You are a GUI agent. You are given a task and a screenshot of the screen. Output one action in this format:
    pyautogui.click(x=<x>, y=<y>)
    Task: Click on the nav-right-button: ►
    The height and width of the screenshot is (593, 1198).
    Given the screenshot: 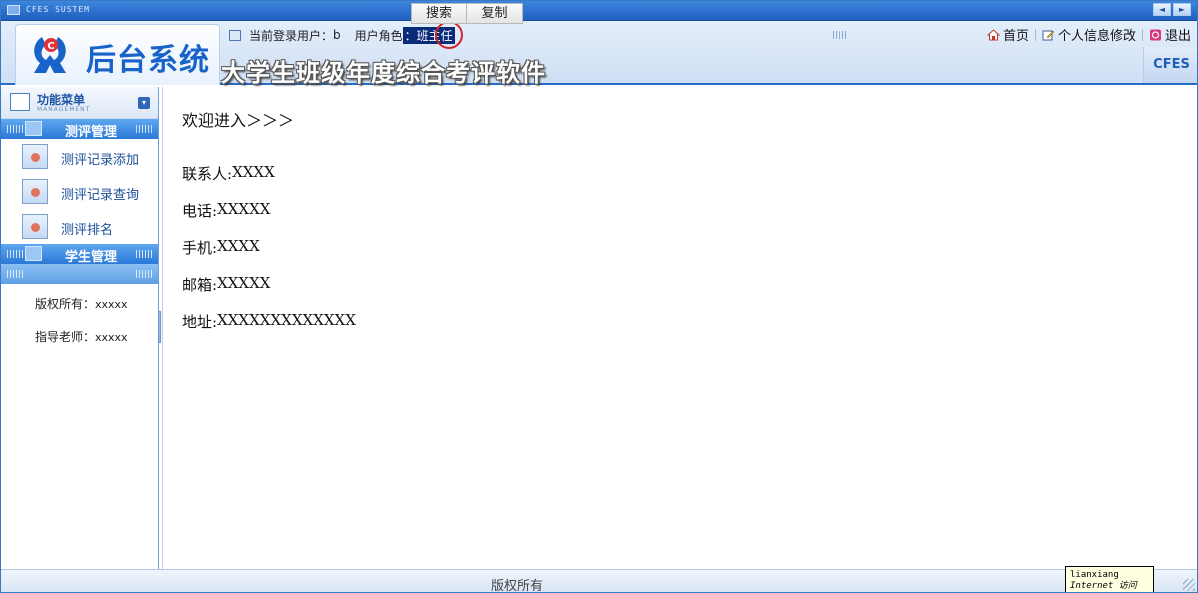 What is the action you would take?
    pyautogui.click(x=1182, y=9)
    